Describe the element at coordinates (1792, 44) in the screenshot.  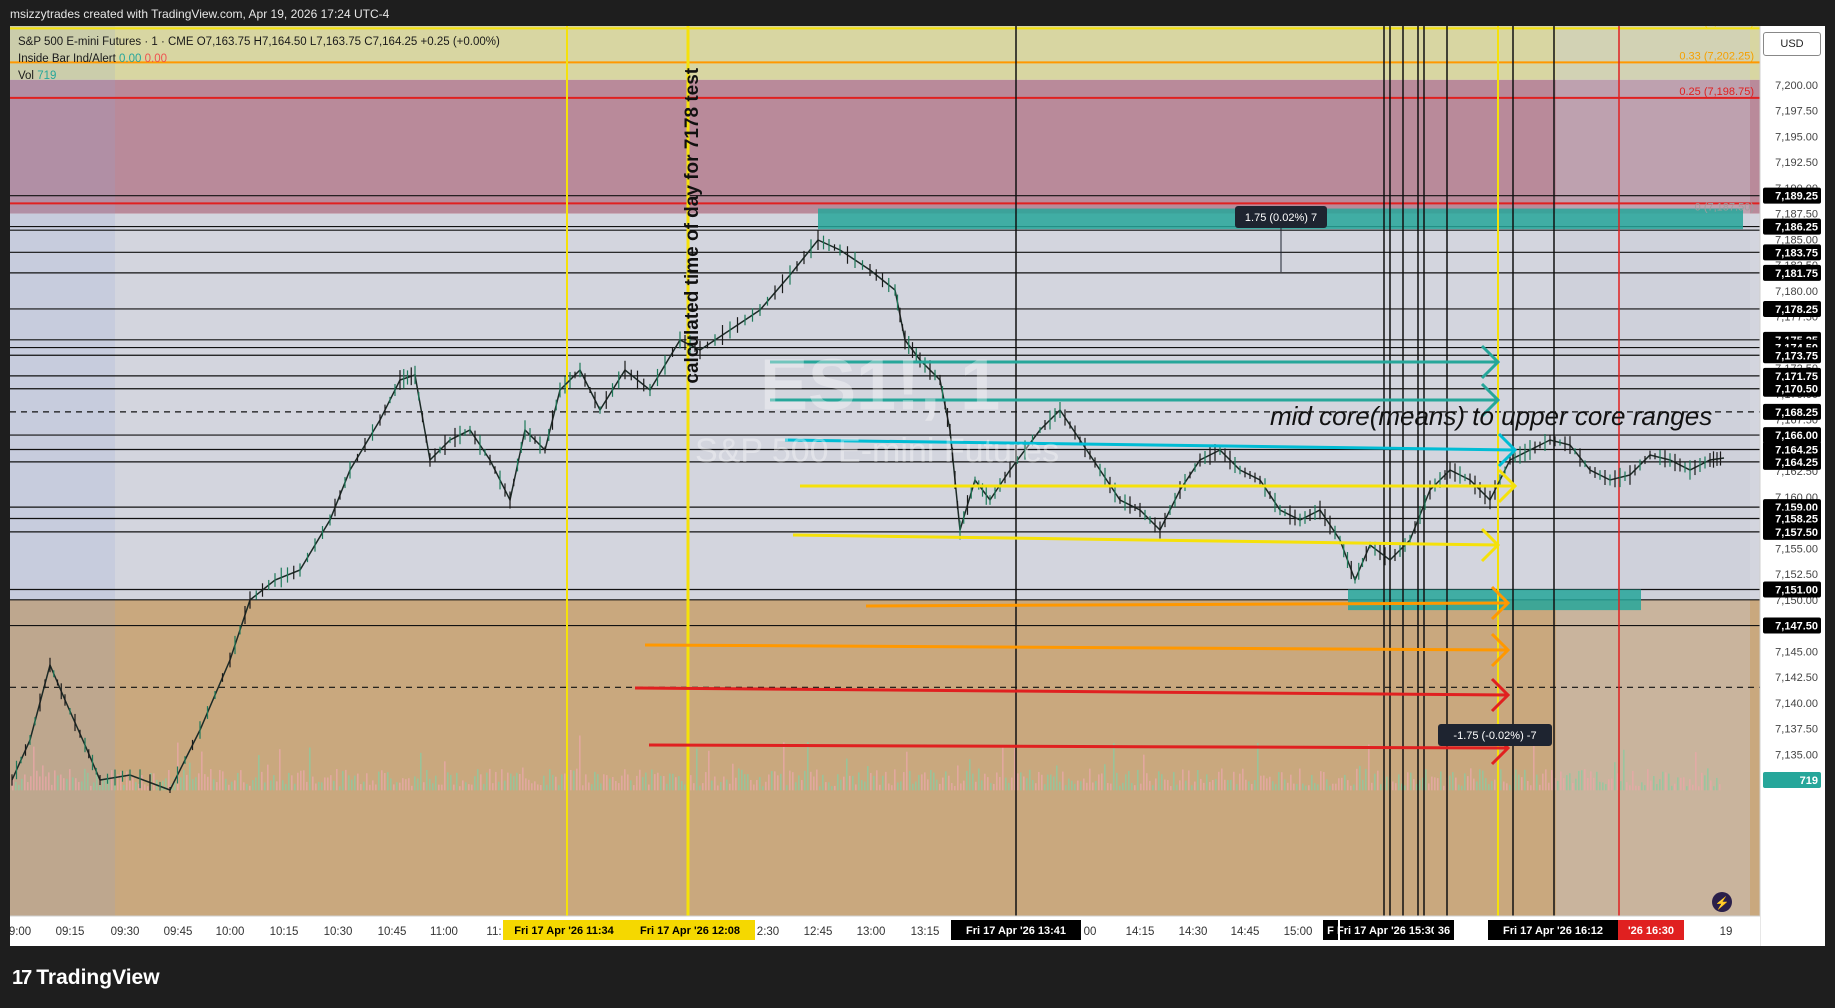
I see `currency-button: USD` at that location.